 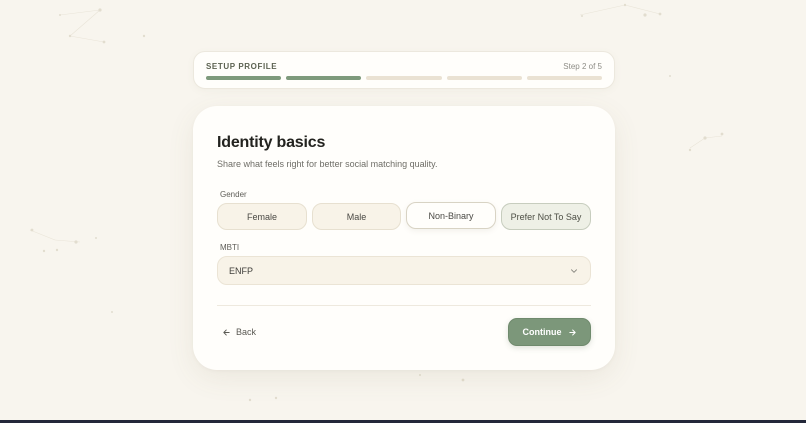 I want to click on mbti-select: ENFP, so click(x=404, y=270).